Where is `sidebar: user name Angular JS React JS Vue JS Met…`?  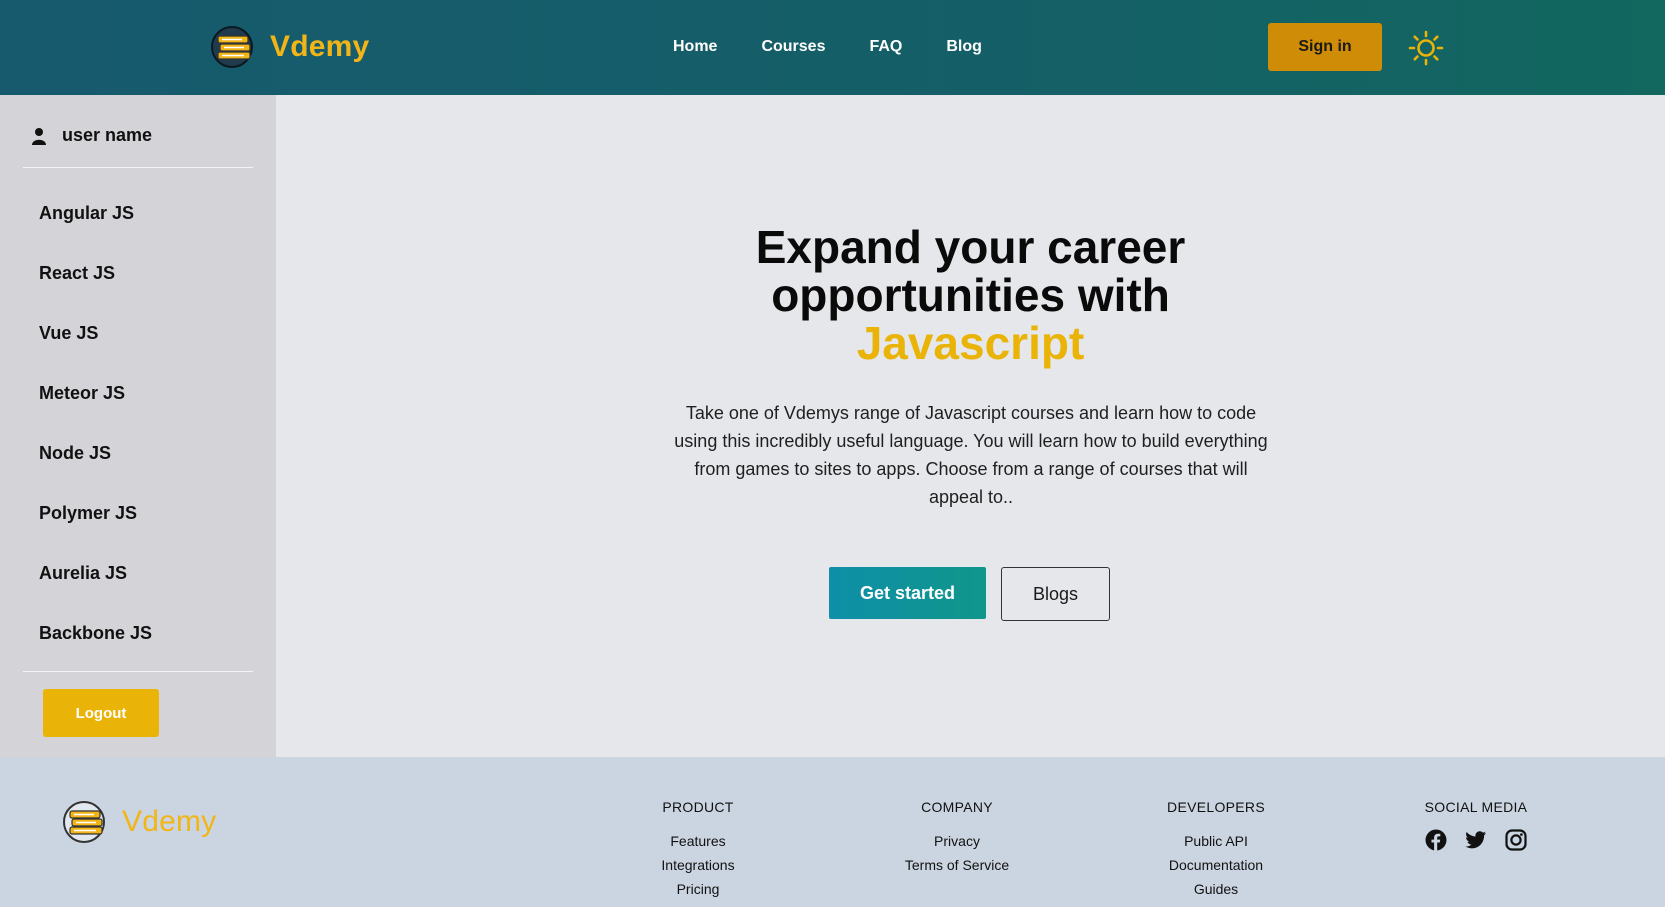 sidebar: user name Angular JS React JS Vue JS Met… is located at coordinates (138, 426).